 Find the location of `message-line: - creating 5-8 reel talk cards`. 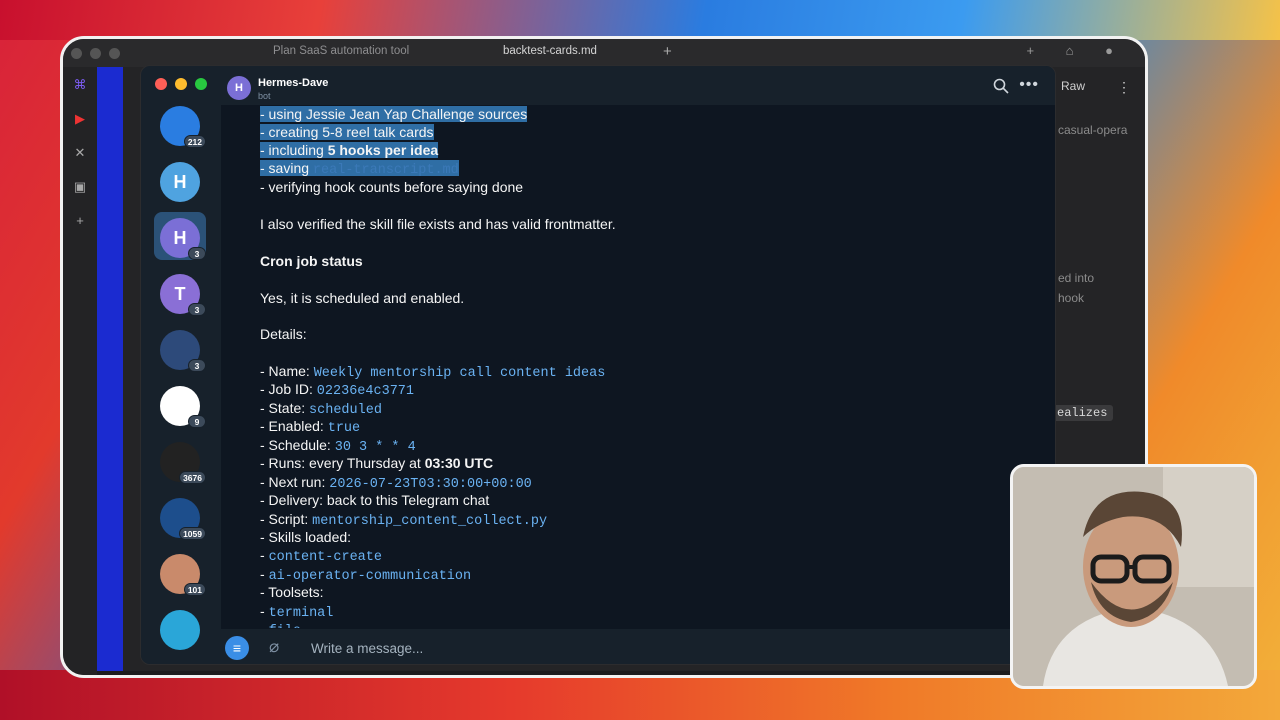

message-line: - creating 5-8 reel talk cards is located at coordinates (347, 132).